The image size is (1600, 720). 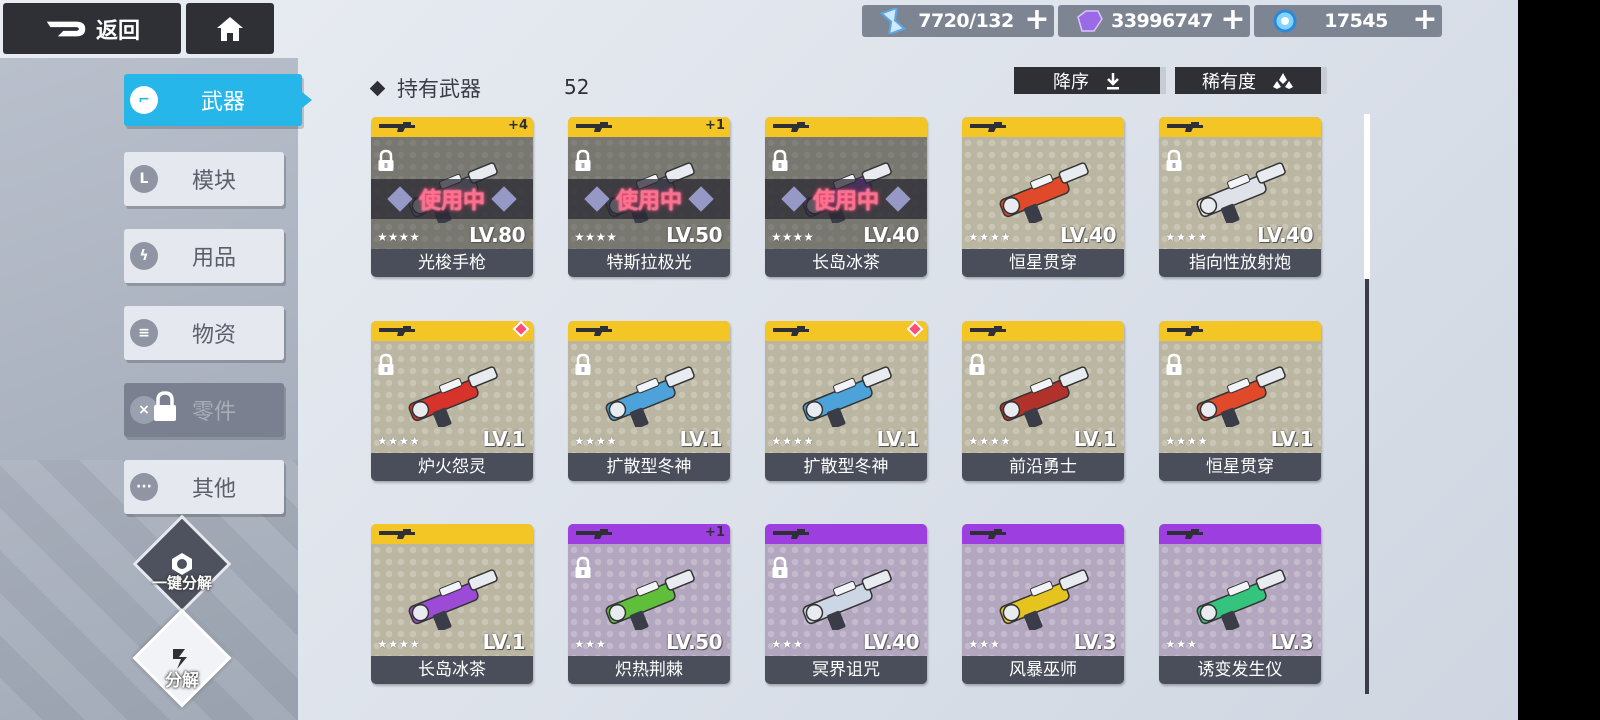 I want to click on enhance-level: +1, so click(x=715, y=532).